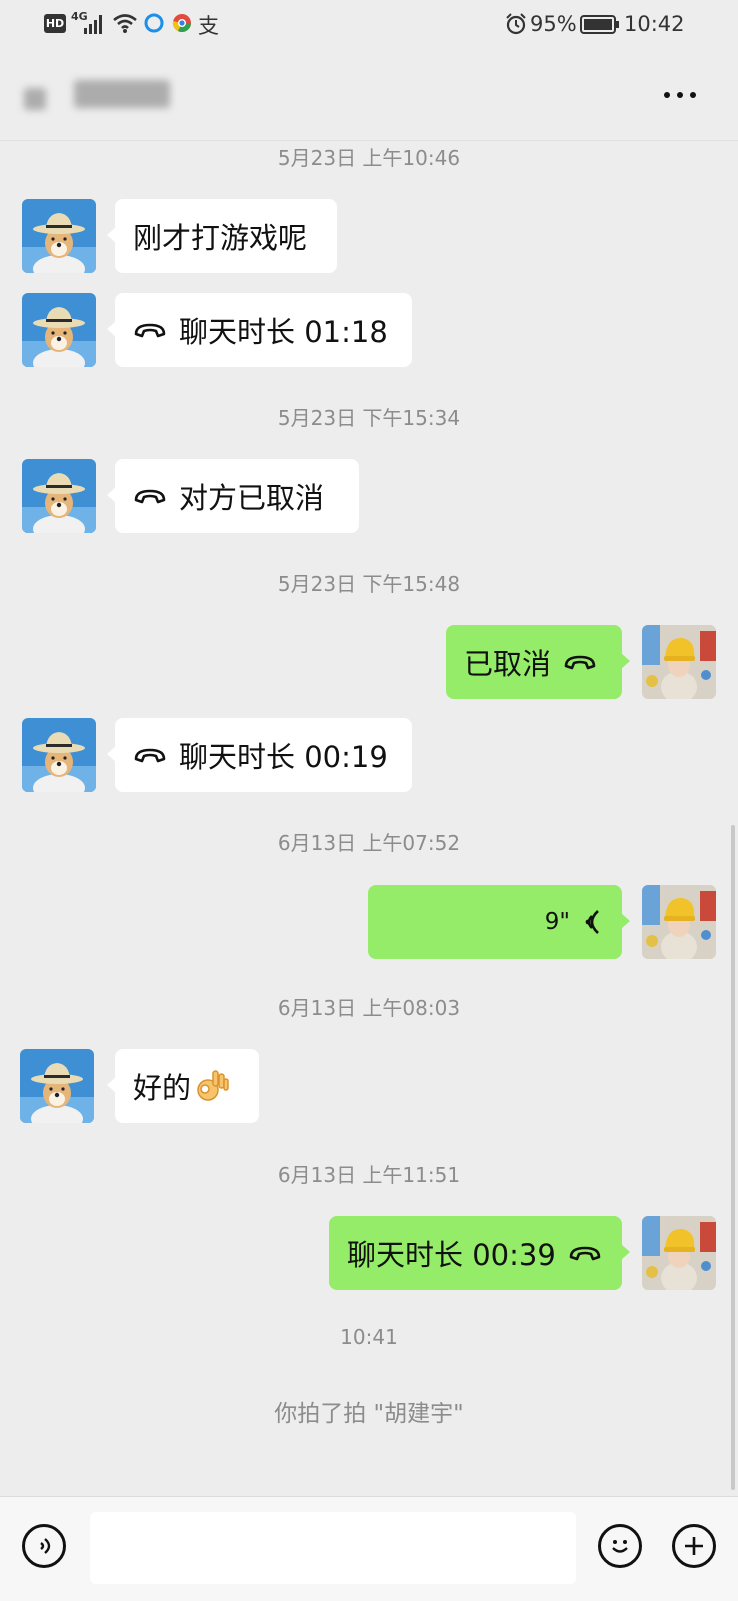 The image size is (738, 1601). I want to click on incoming-message: 好的, so click(183, 1086).